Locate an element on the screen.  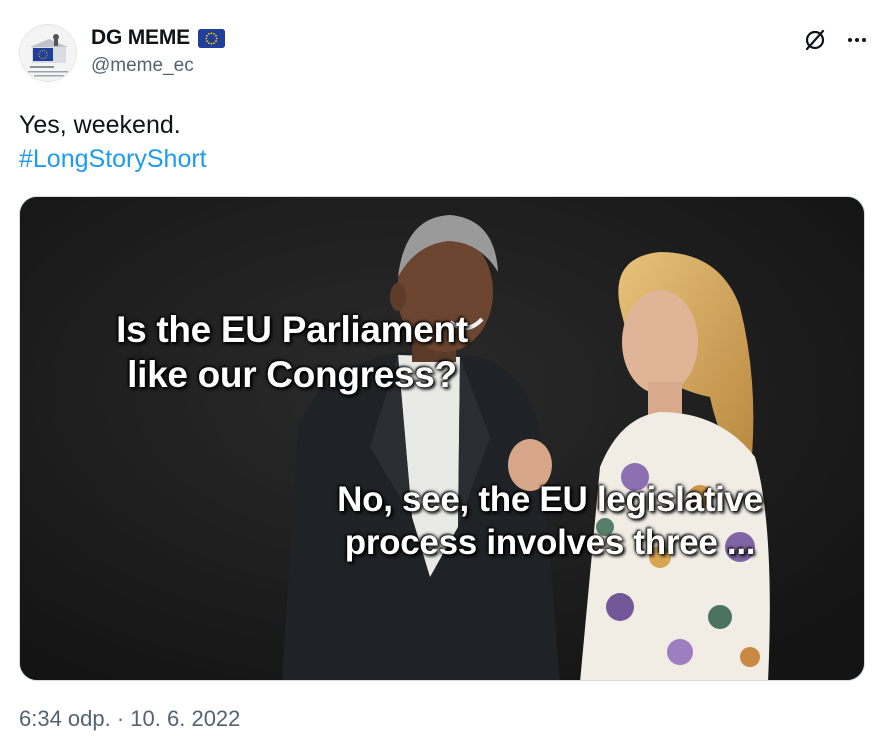
header-actions is located at coordinates (836, 40).